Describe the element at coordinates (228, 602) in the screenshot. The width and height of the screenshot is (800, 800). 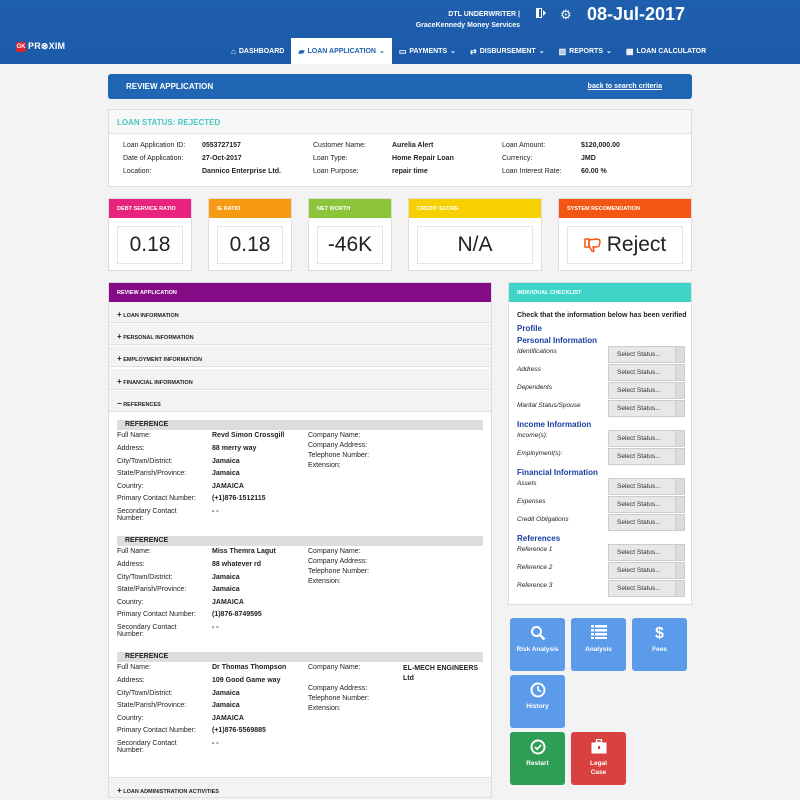
I see `country-value: JAMAICA` at that location.